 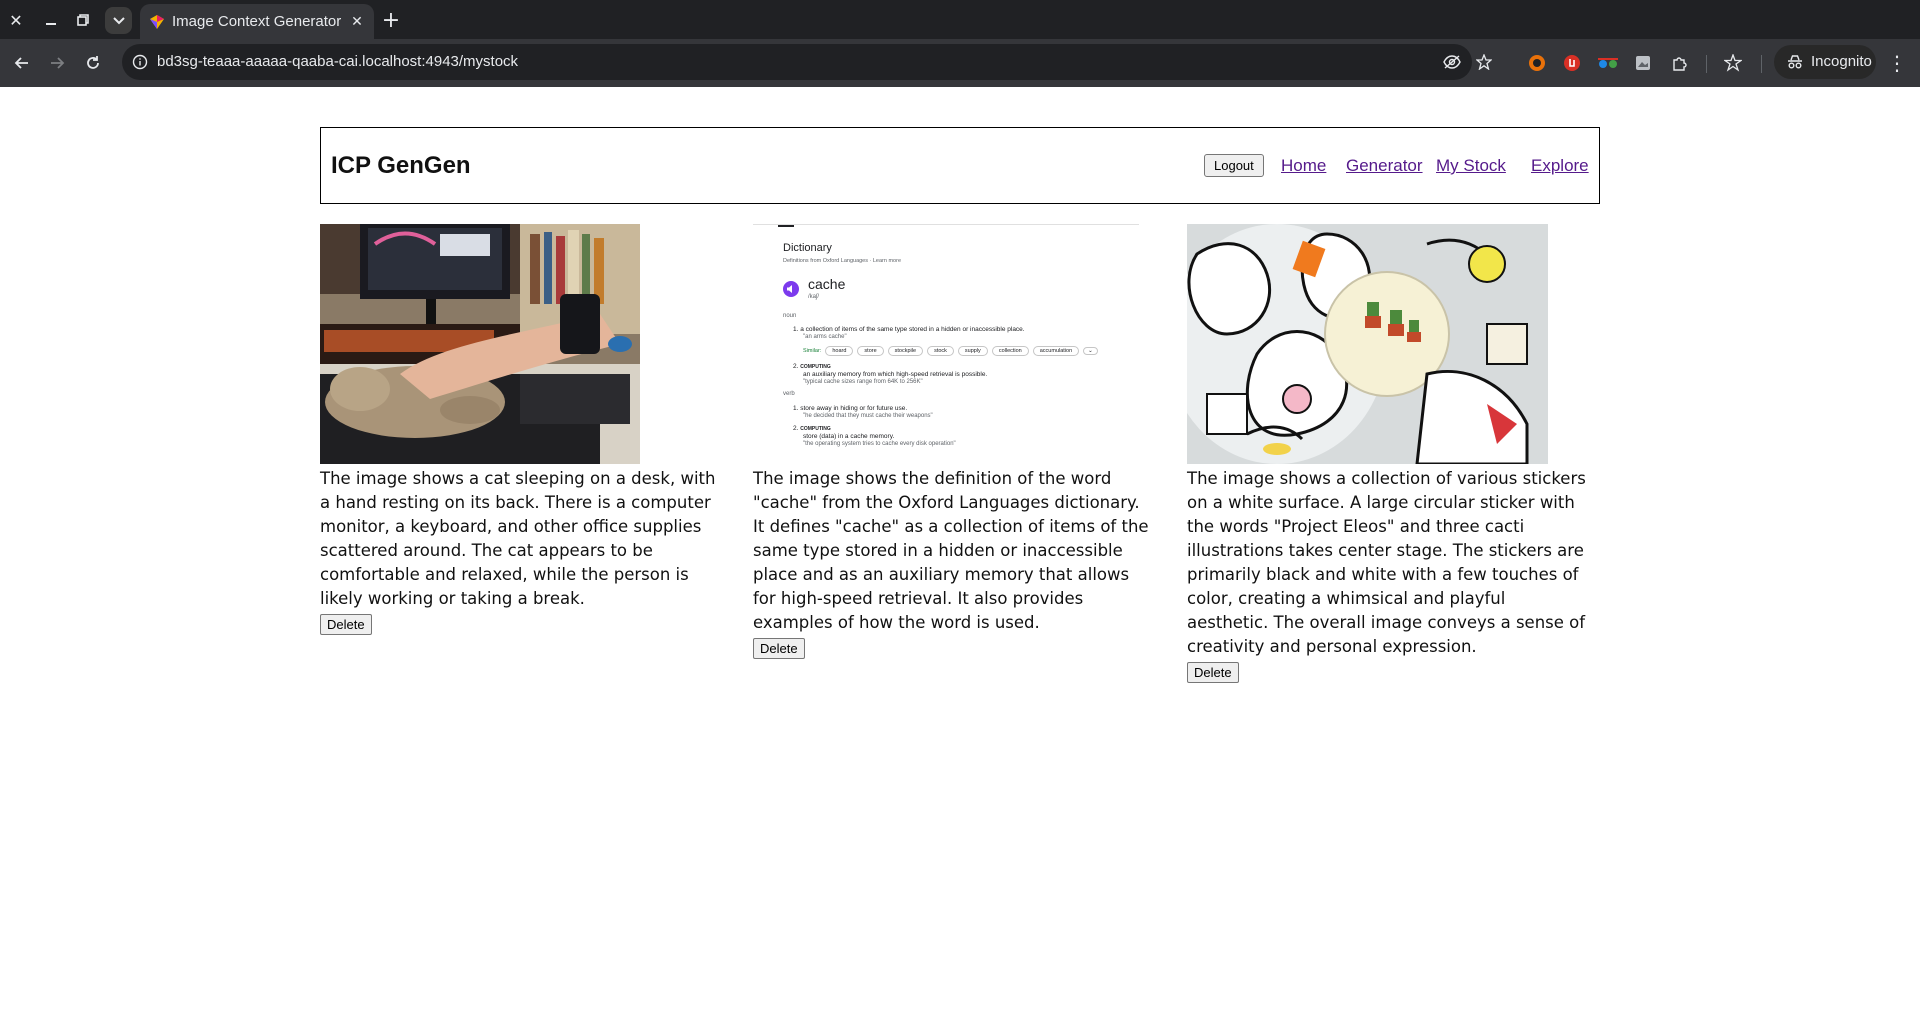 What do you see at coordinates (1484, 62) in the screenshot?
I see `bookmark-star-icon` at bounding box center [1484, 62].